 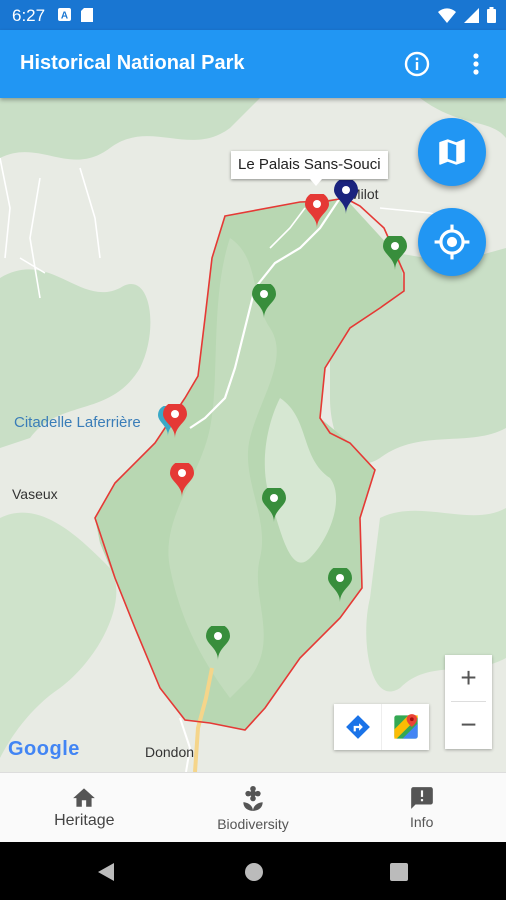 I want to click on notification-icons: A, so click(x=75, y=15).